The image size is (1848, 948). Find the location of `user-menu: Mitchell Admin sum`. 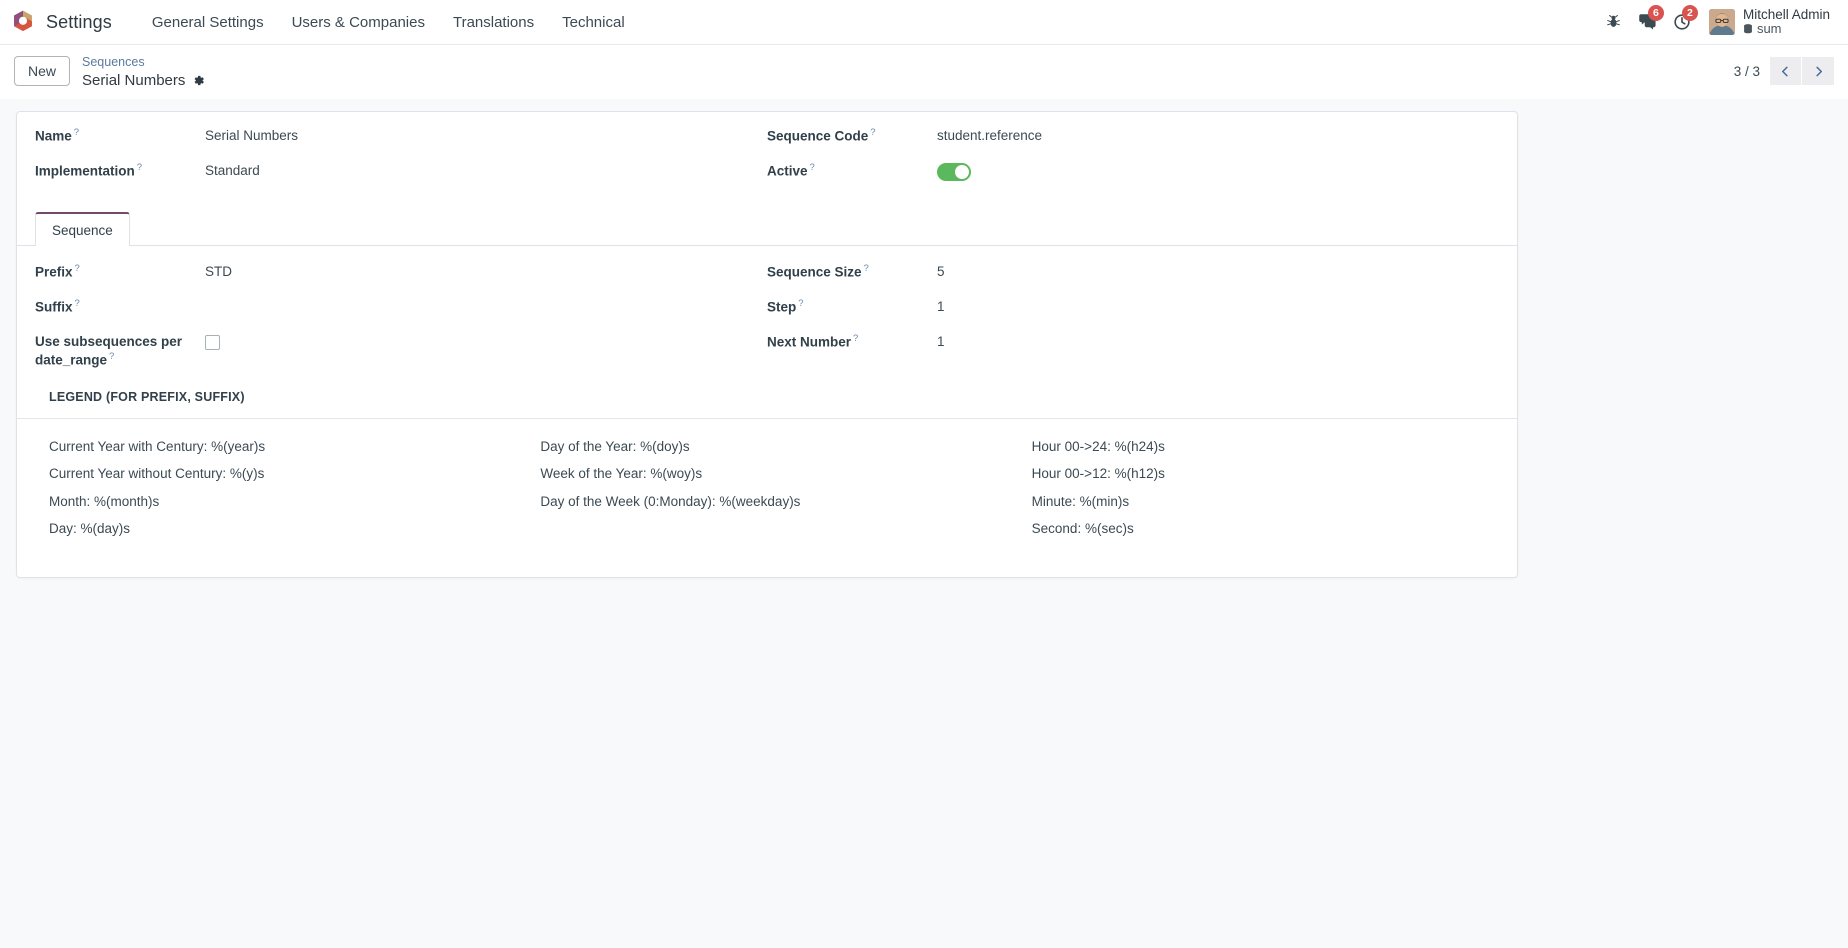

user-menu: Mitchell Admin sum is located at coordinates (1766, 22).